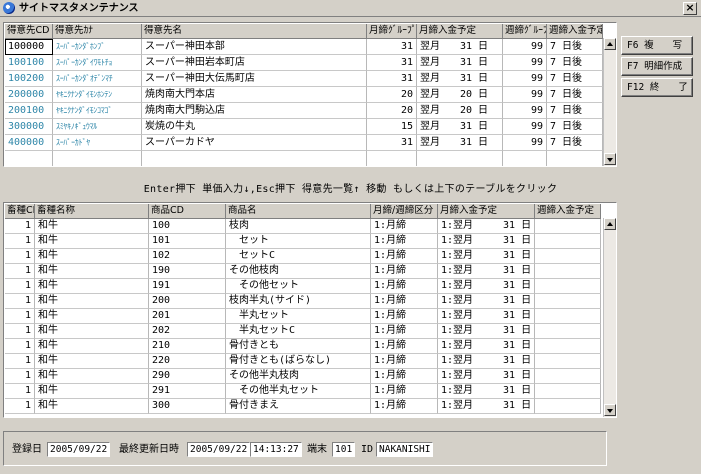 Image resolution: width=701 pixels, height=474 pixels. I want to click on scroll-down-button, so click(610, 159).